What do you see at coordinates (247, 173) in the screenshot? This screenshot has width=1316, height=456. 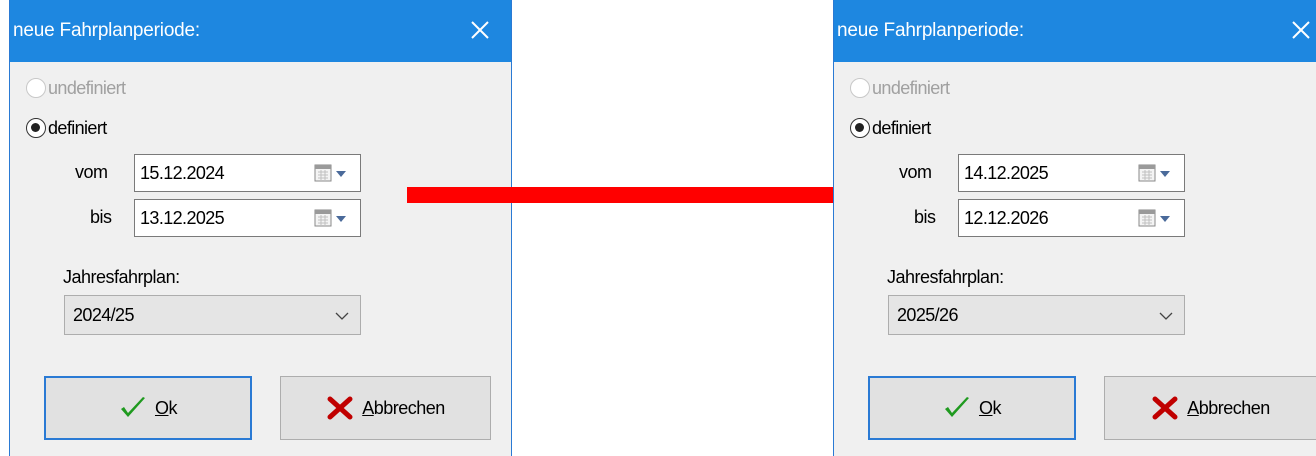 I see `from-date-picker: 15.12.2024` at bounding box center [247, 173].